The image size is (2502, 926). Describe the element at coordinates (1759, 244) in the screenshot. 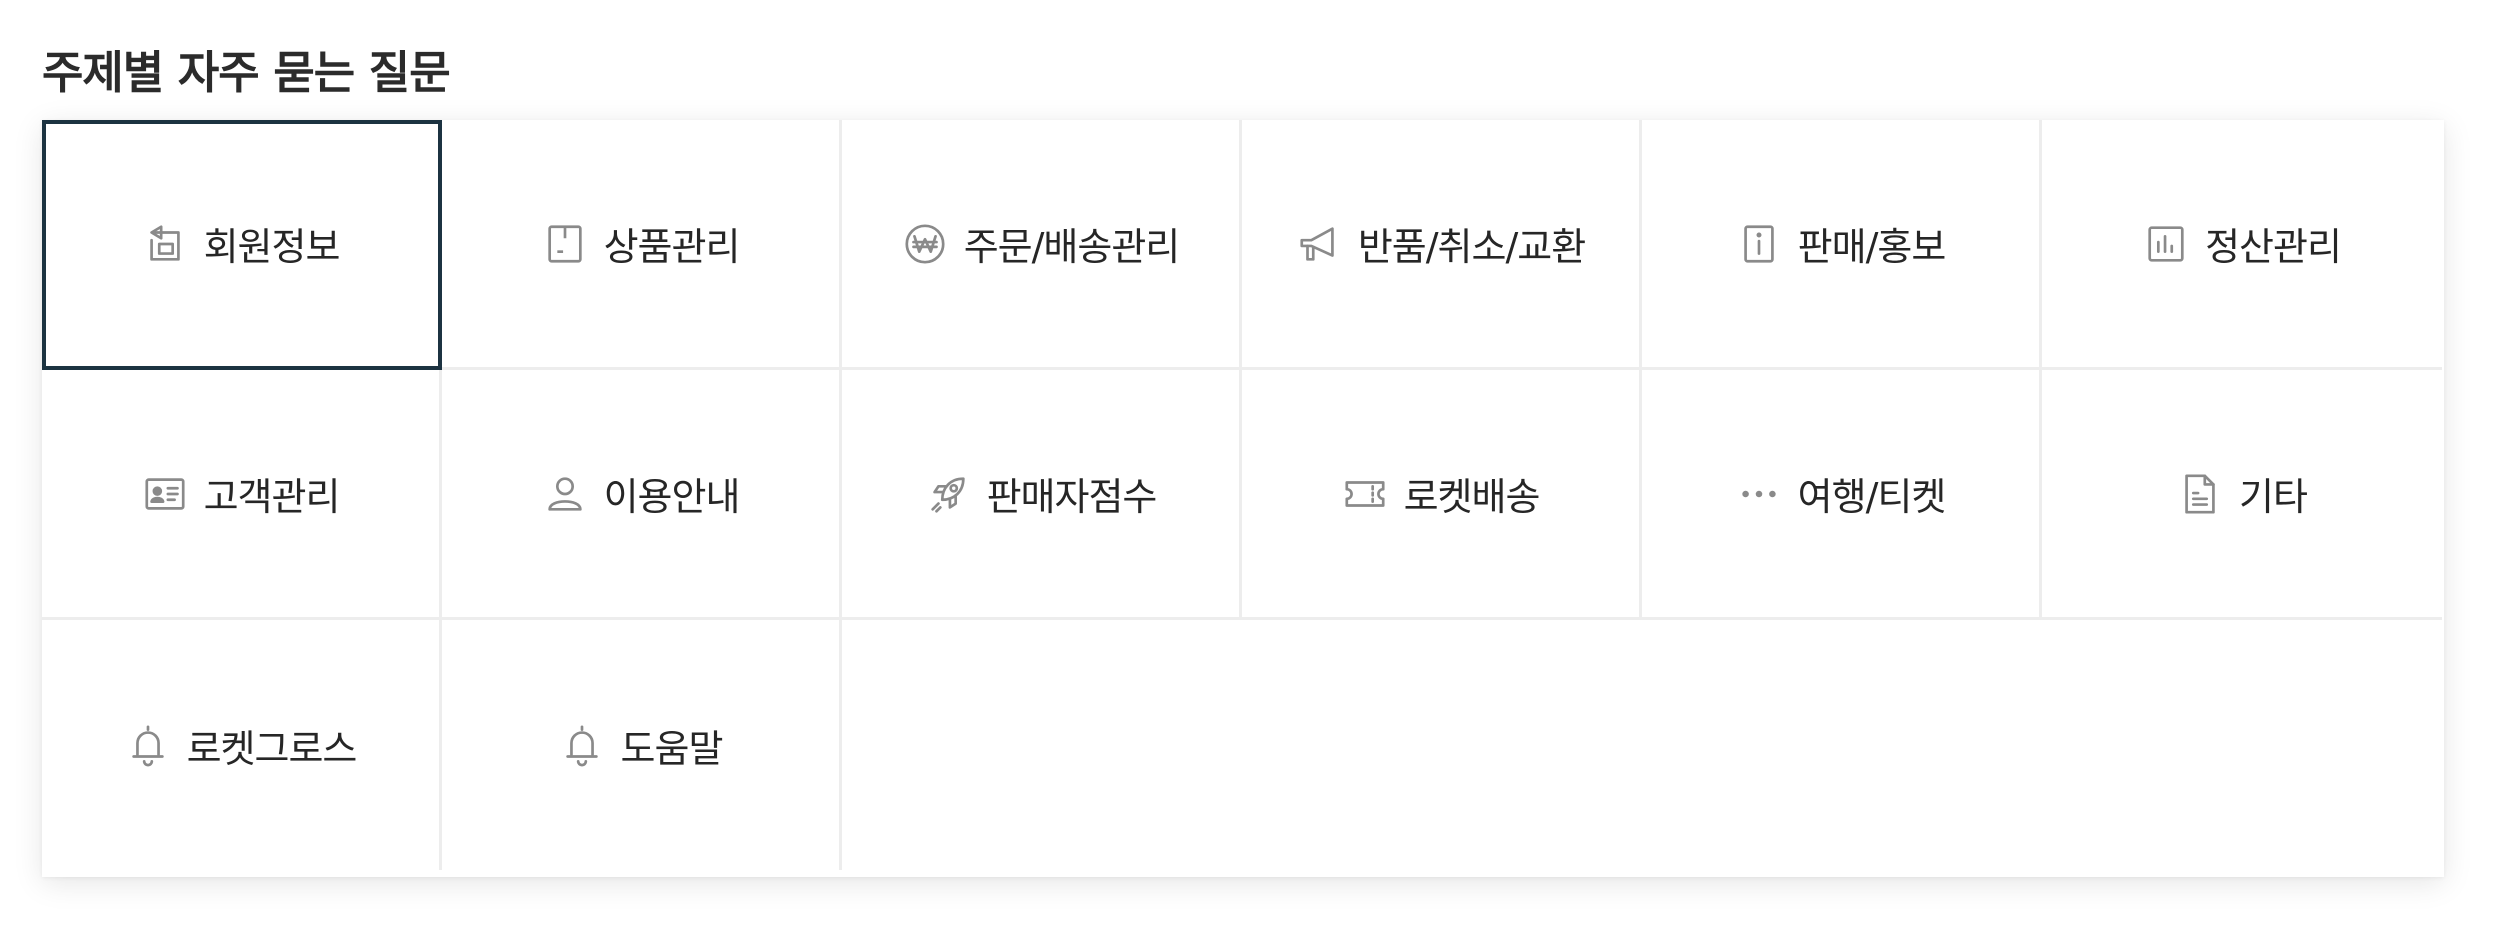

I see `info-icon` at that location.